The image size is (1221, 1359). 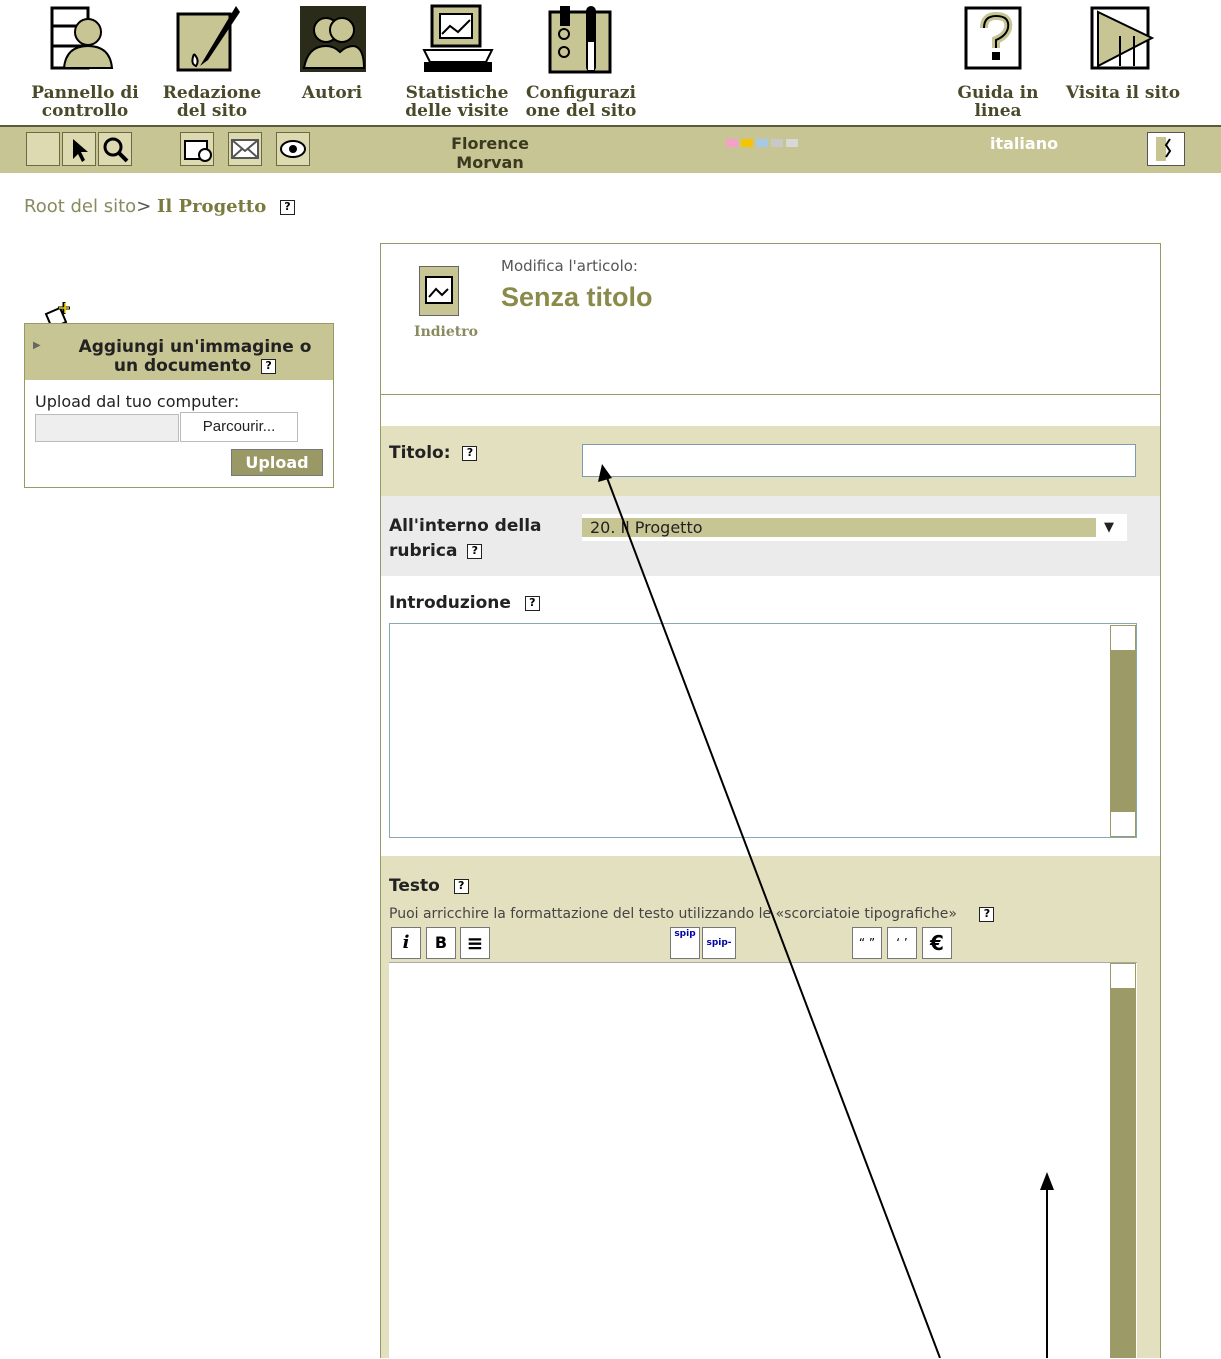 I want to click on italic-button: i, so click(x=406, y=943).